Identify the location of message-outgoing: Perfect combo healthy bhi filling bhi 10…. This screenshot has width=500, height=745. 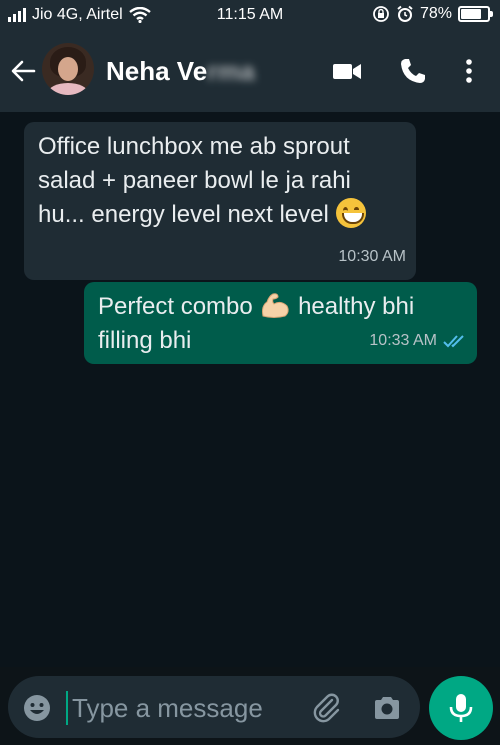
(280, 323).